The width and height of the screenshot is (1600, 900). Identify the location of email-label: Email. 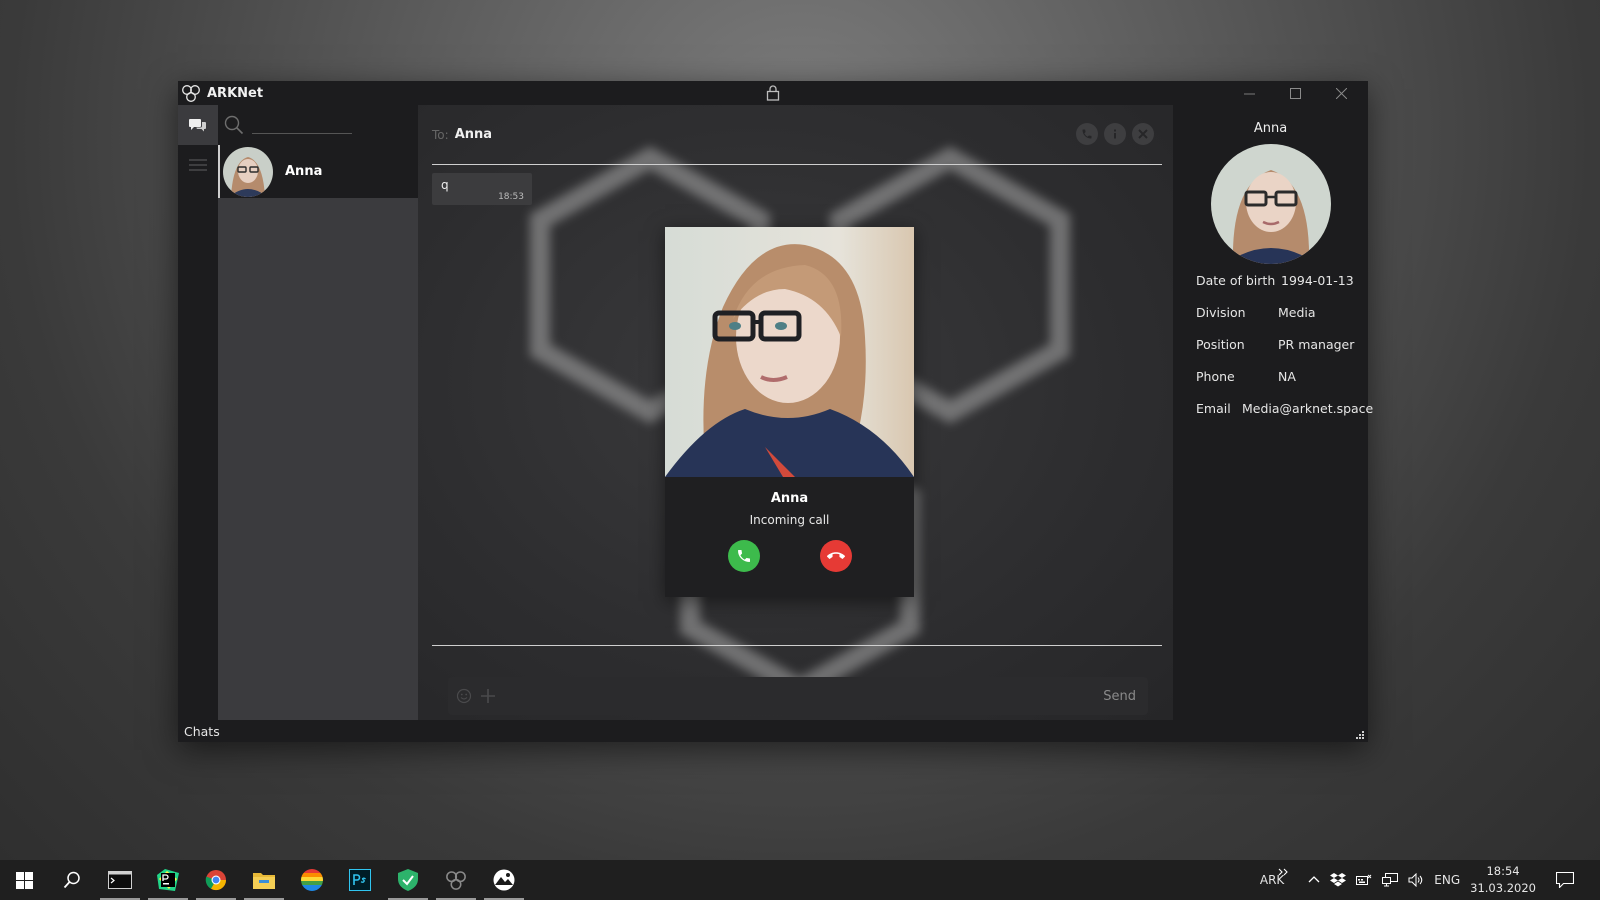
(1213, 408).